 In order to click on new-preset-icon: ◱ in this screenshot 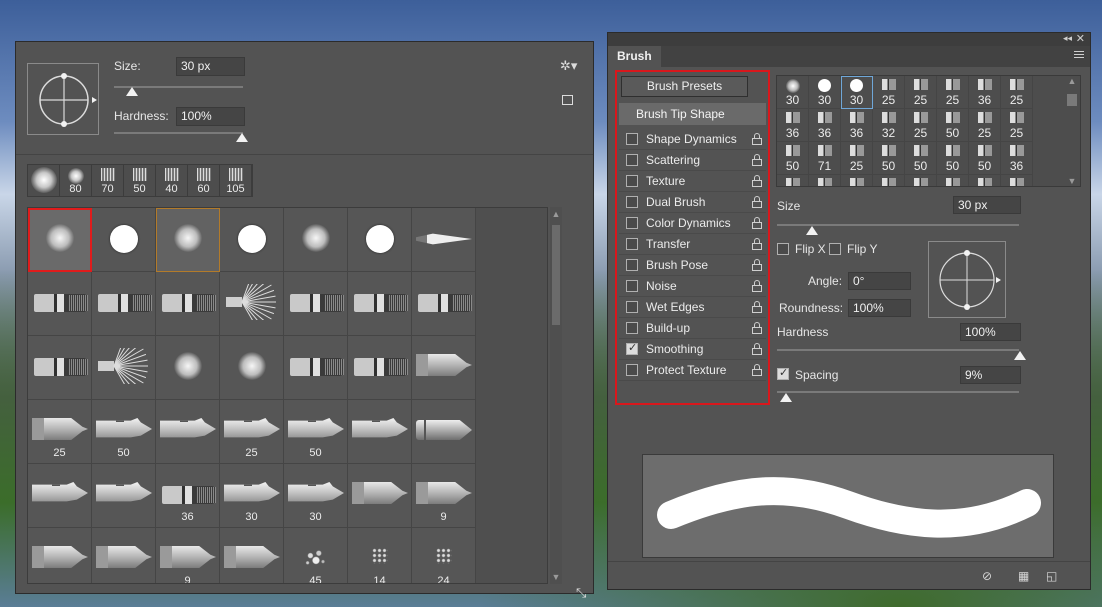, I will do `click(1051, 576)`.